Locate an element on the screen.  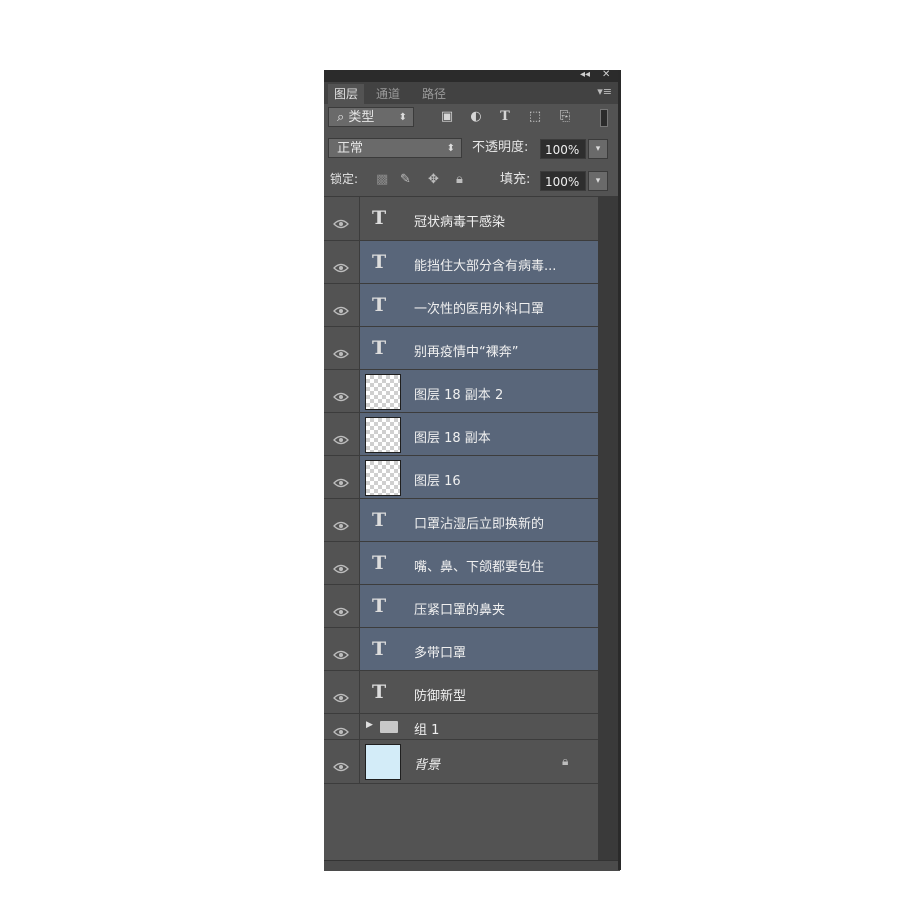
layer-name: 多带口罩 is located at coordinates (440, 651).